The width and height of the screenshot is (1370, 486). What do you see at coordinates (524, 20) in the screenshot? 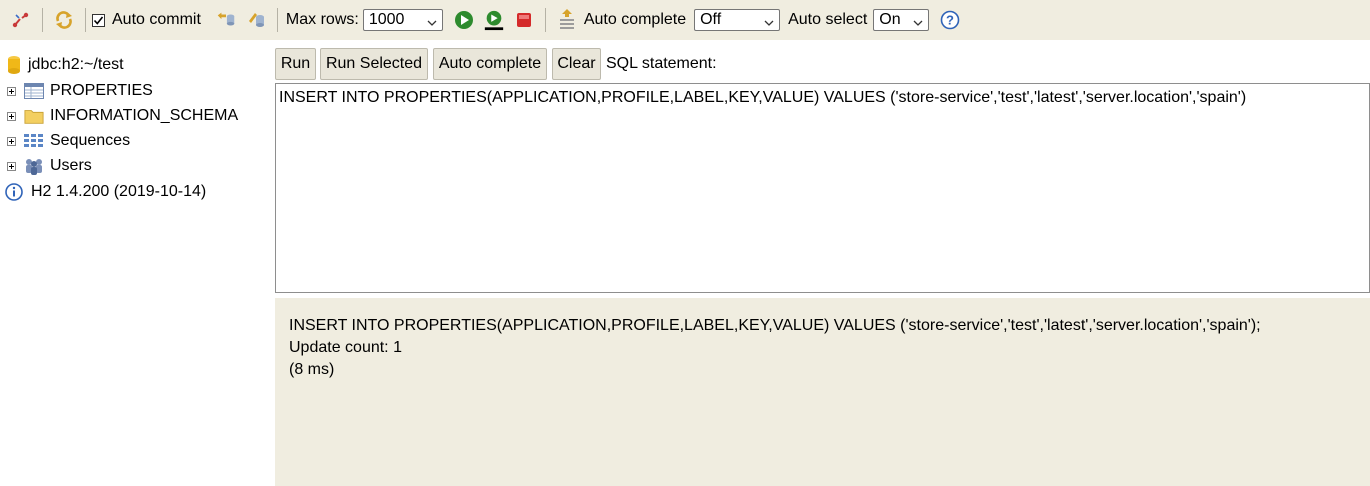
I see `stop-icon` at bounding box center [524, 20].